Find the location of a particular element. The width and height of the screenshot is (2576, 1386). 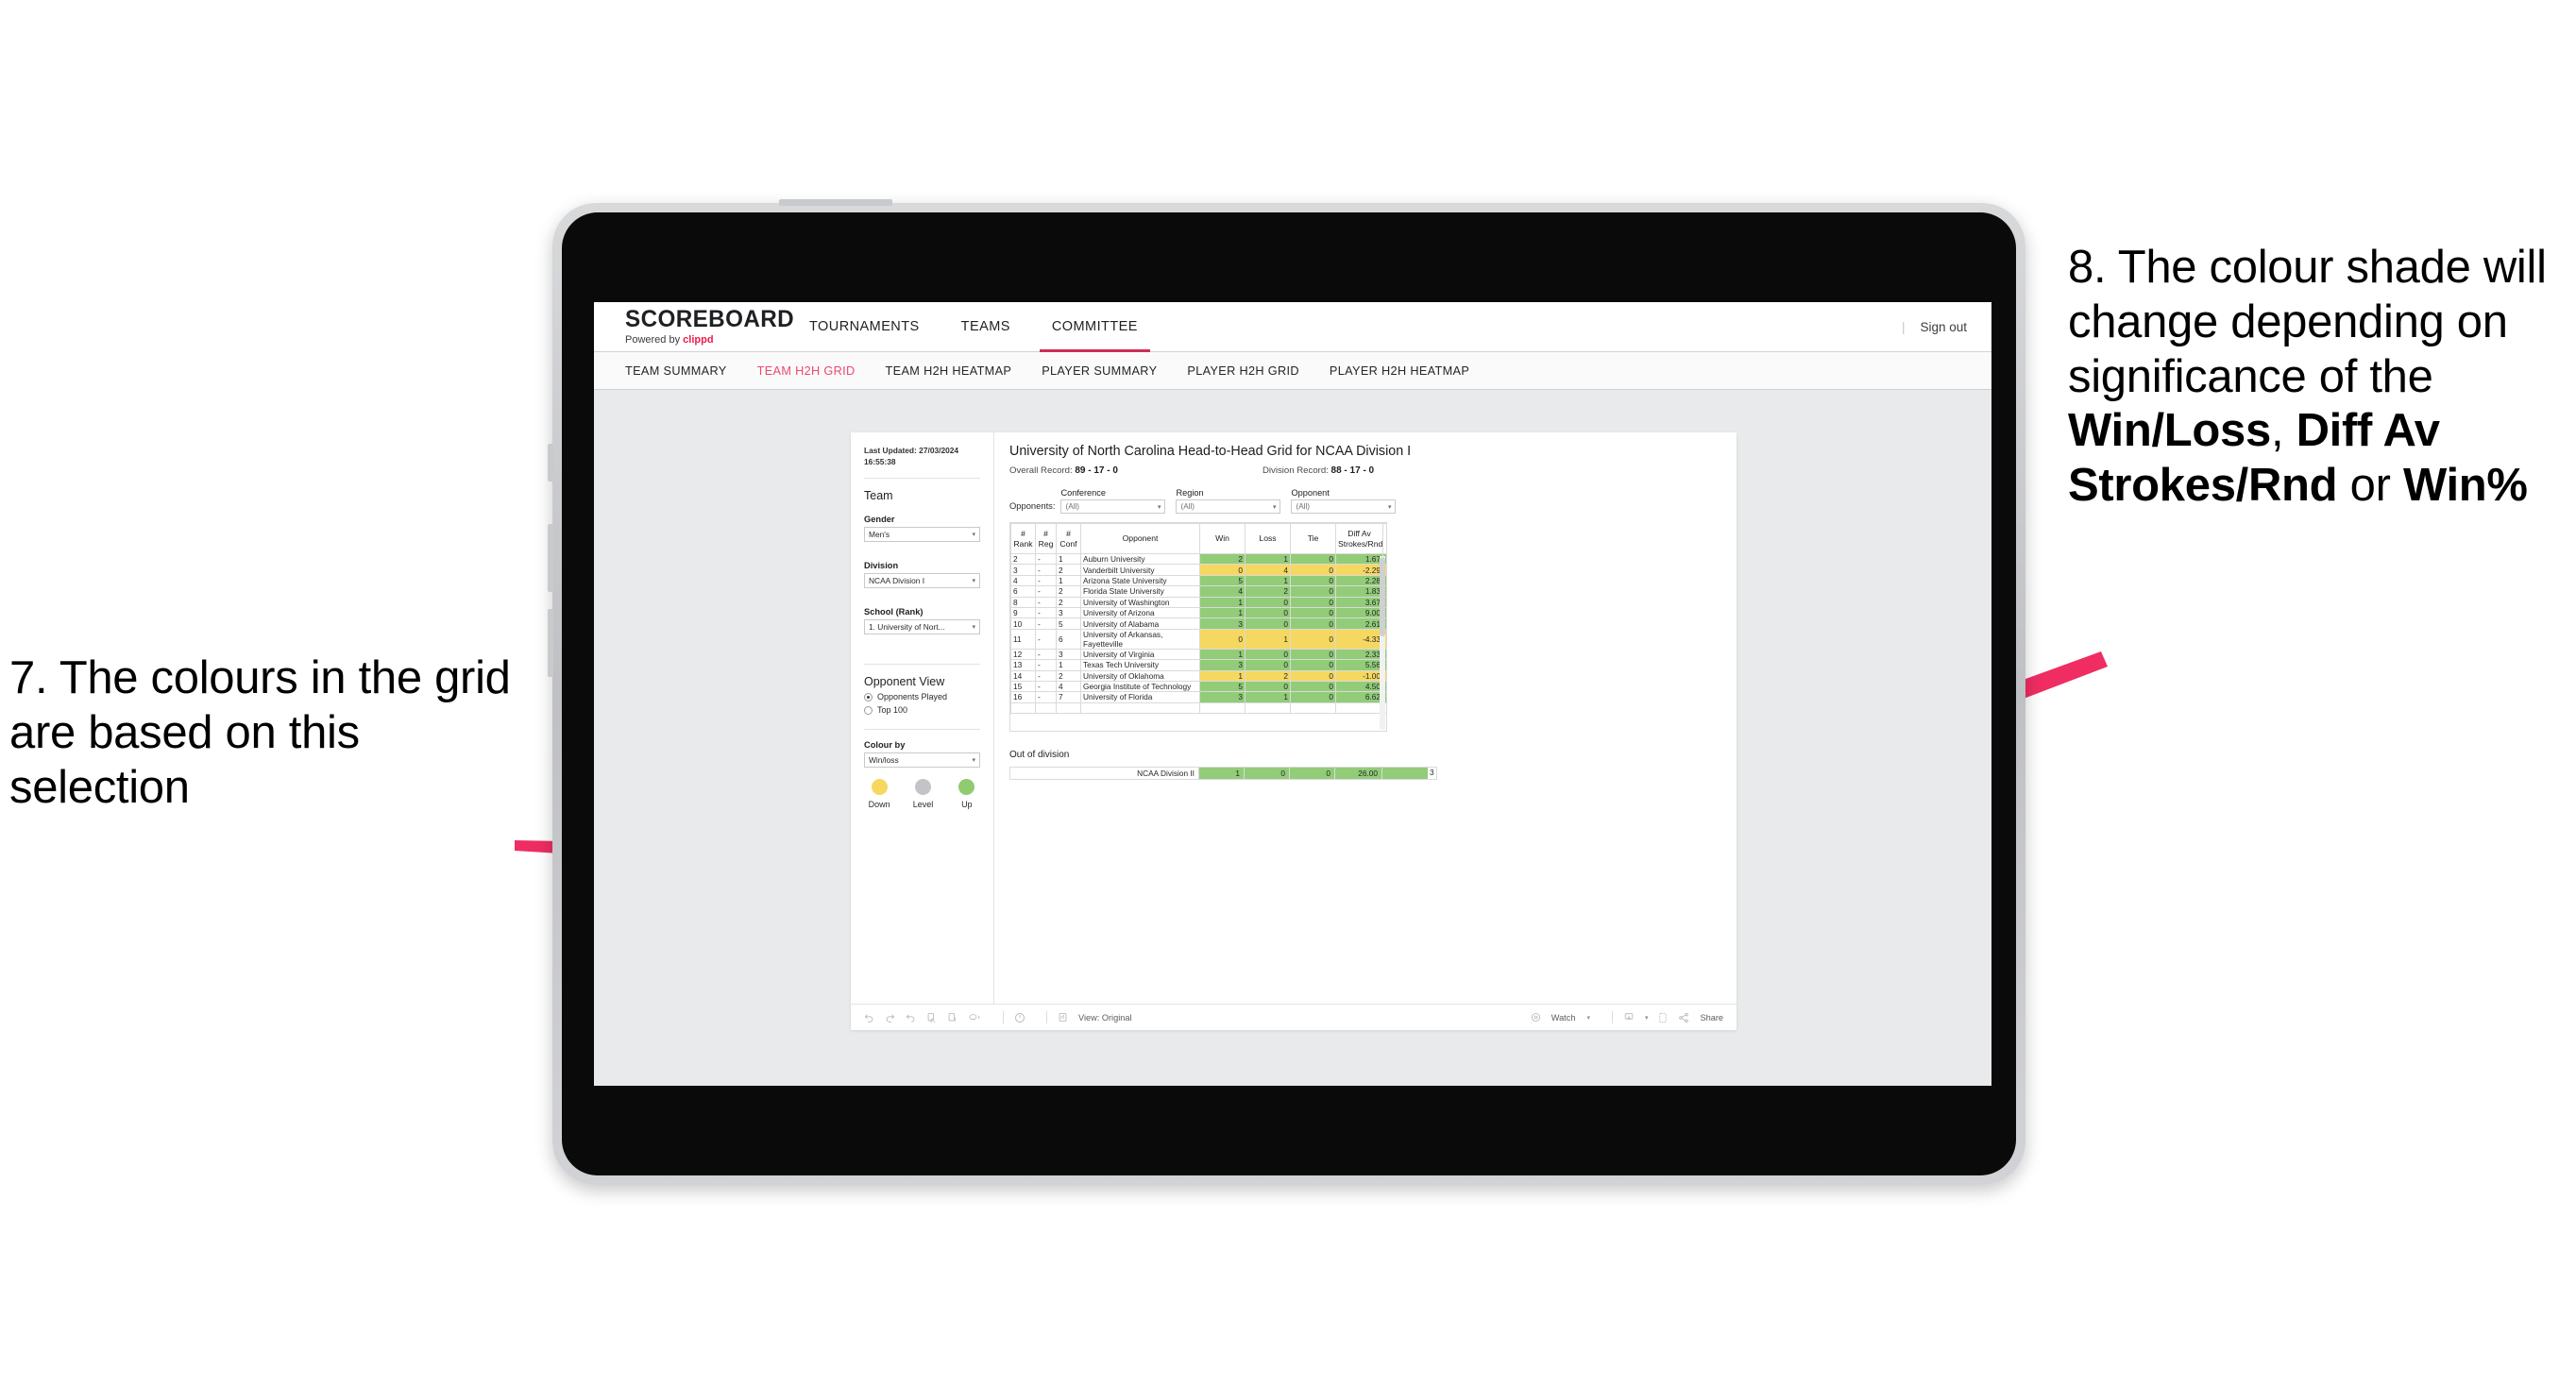

subnav-item-player-summary: PLAYER SUMMARY is located at coordinates (1099, 371).